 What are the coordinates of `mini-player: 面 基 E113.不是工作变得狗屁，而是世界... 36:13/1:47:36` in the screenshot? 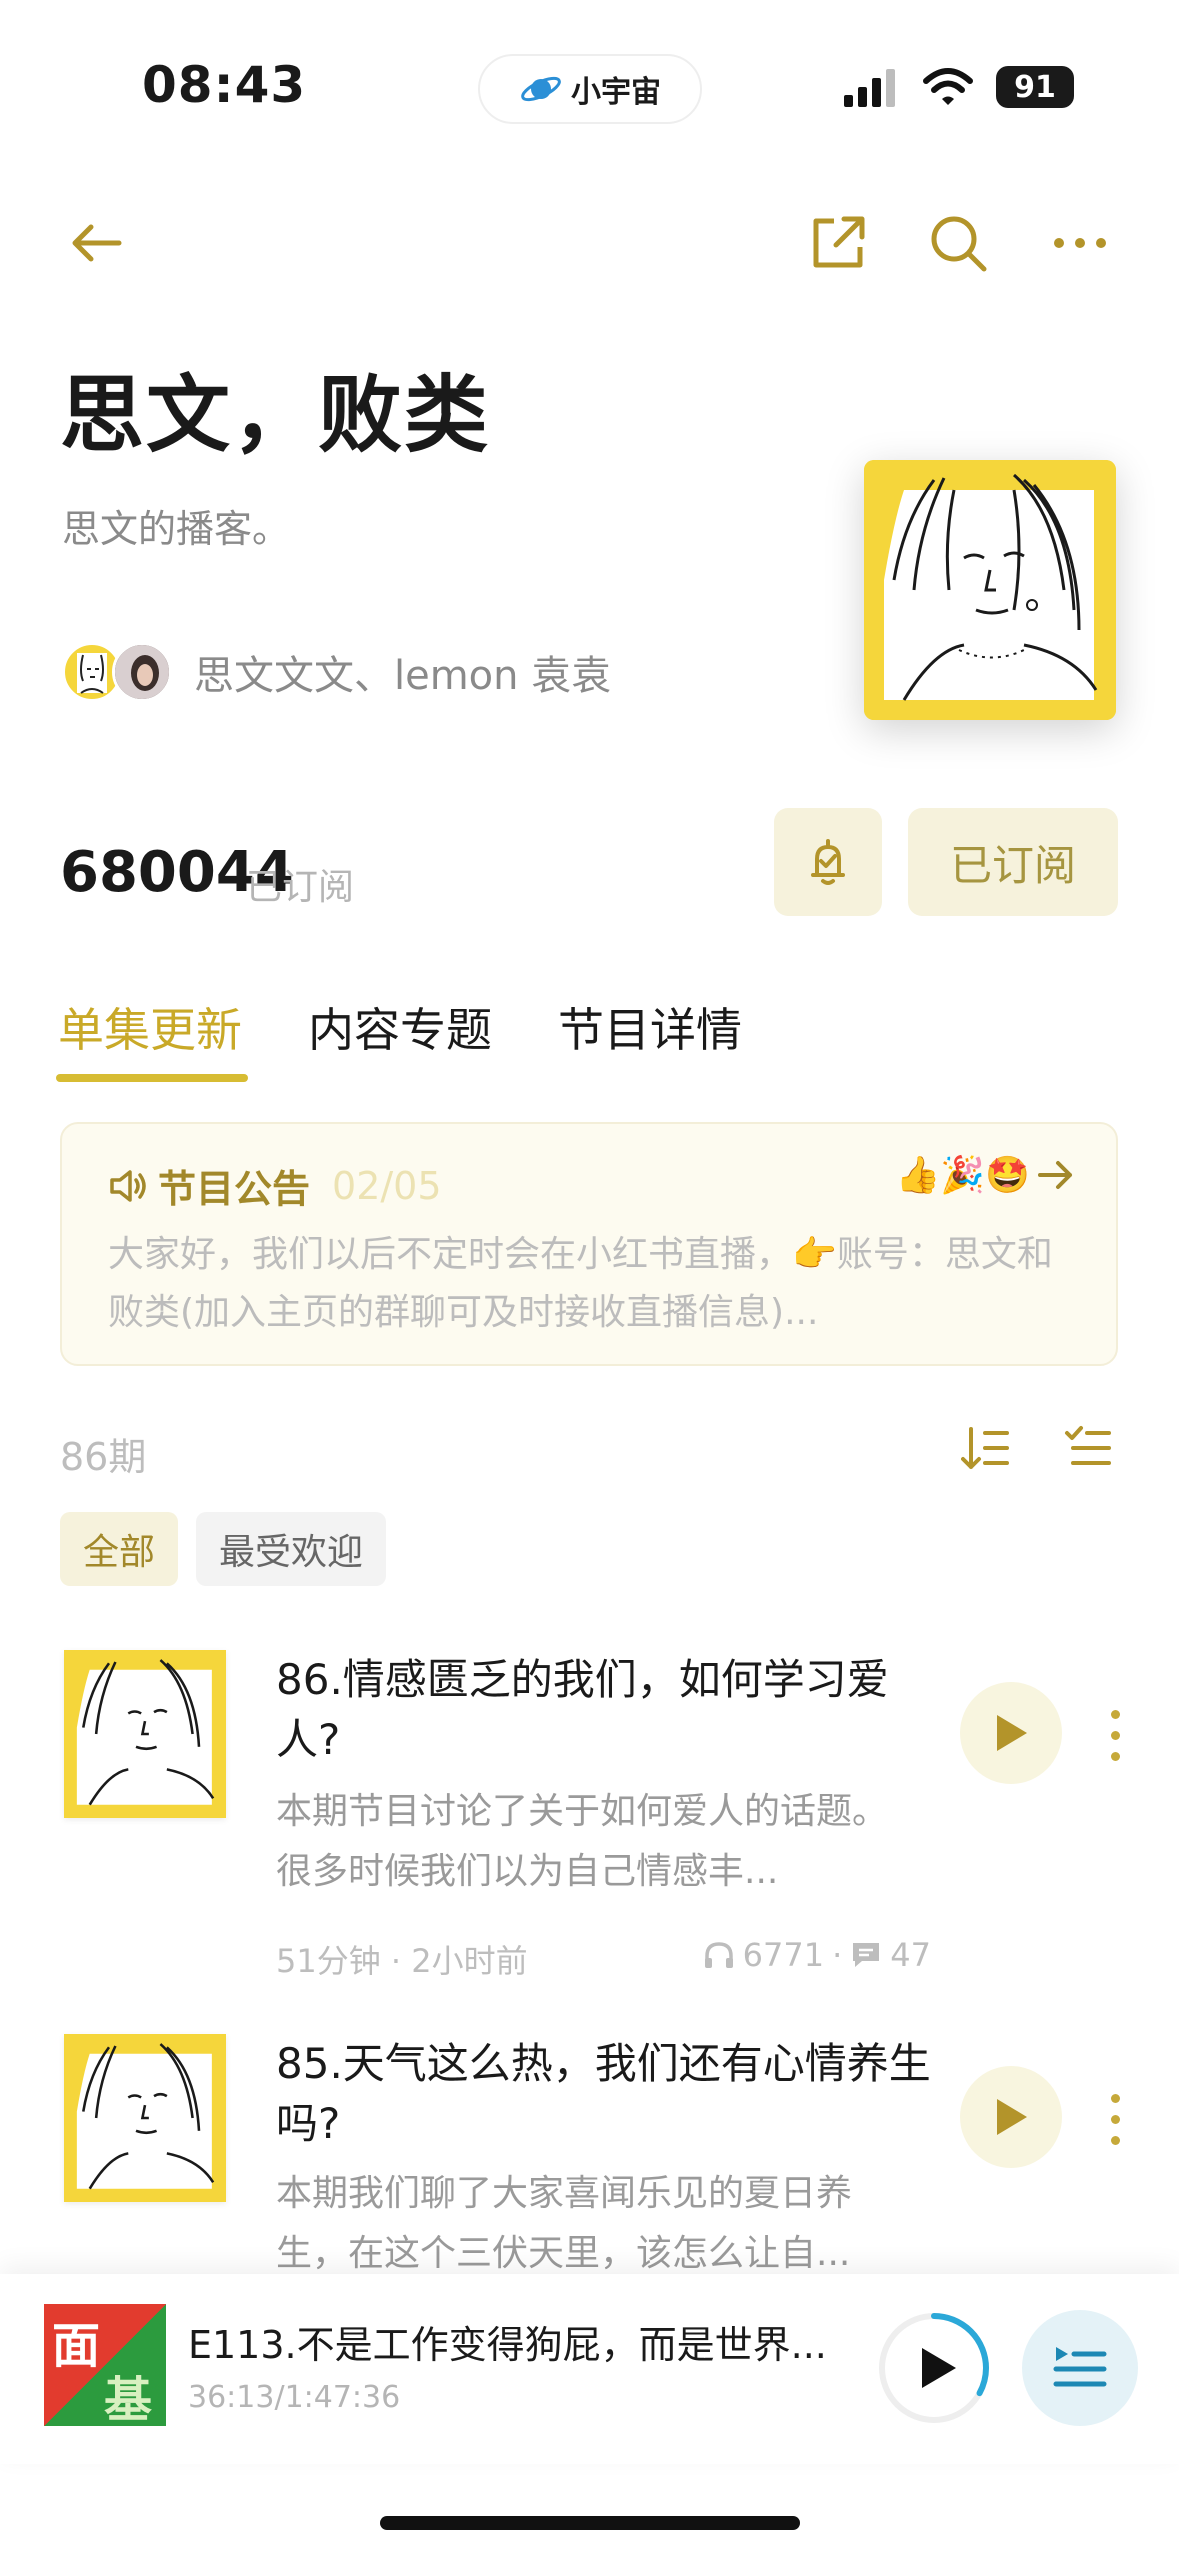 It's located at (589, 2369).